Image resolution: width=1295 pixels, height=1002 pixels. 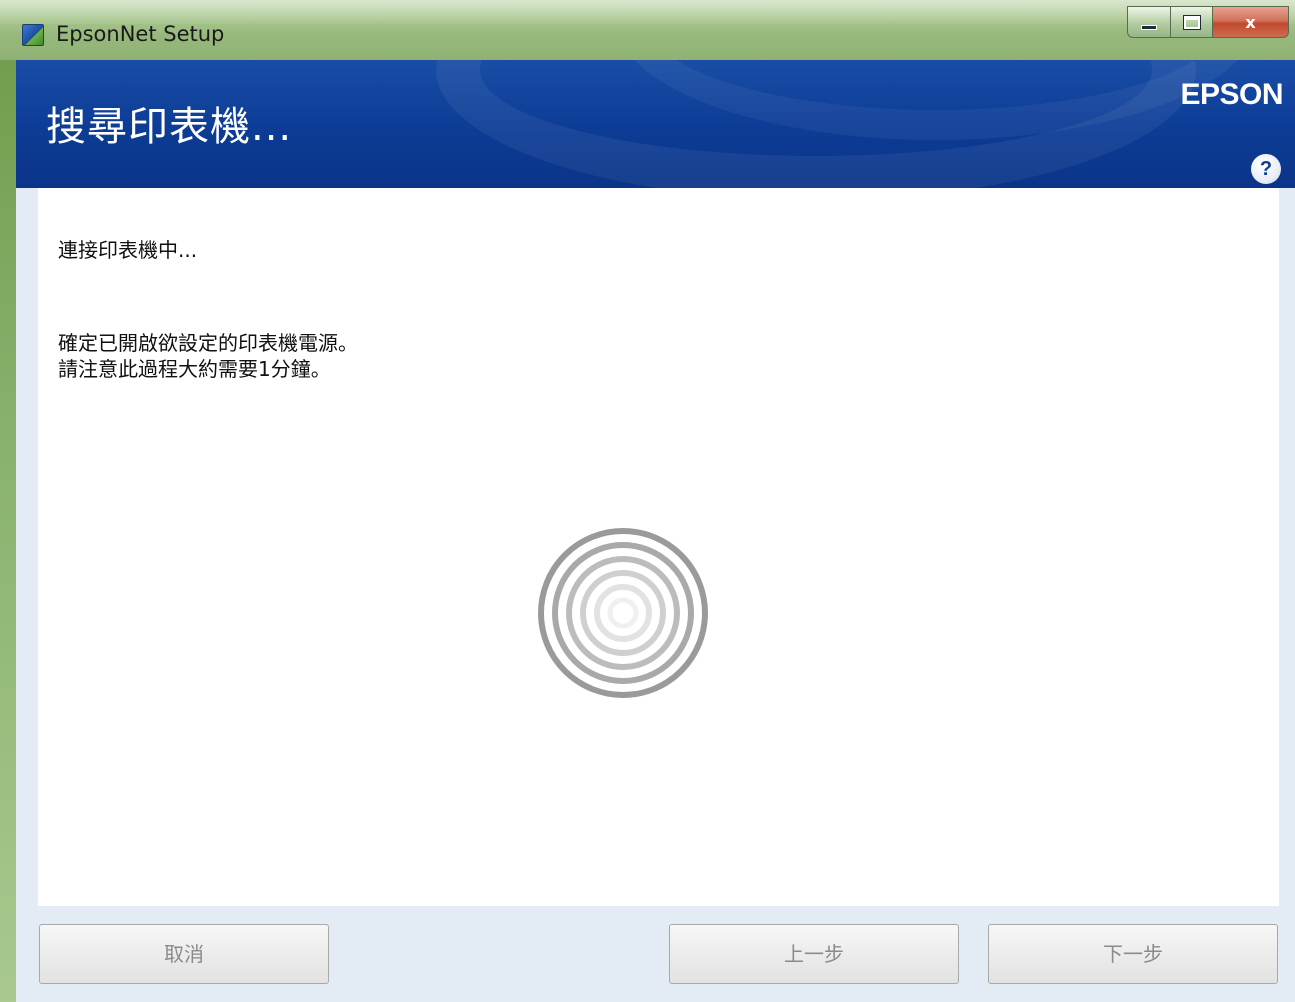 I want to click on maximize-icon, so click(x=1191, y=22).